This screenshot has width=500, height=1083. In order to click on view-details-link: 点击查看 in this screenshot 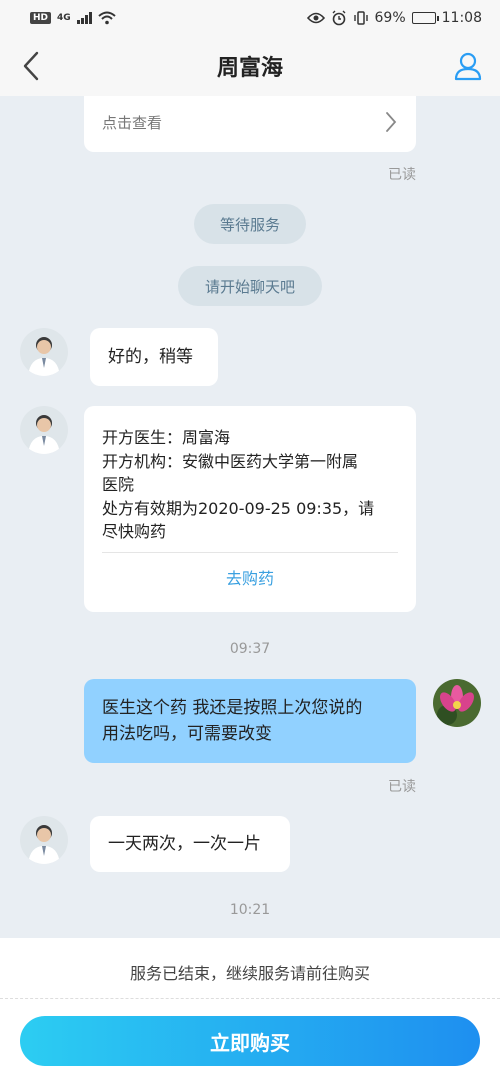, I will do `click(132, 122)`.